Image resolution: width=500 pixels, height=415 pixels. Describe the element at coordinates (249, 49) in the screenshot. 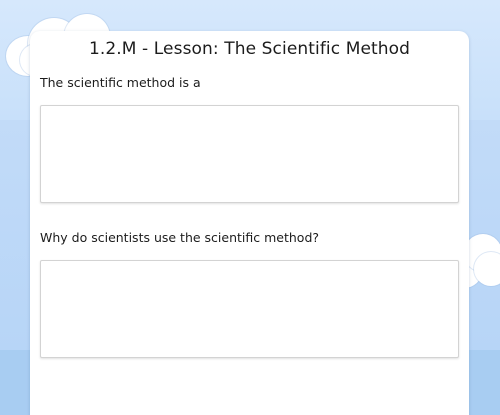

I see `lesson-title: 1.2.M - Lesson: The Scientific Method` at that location.